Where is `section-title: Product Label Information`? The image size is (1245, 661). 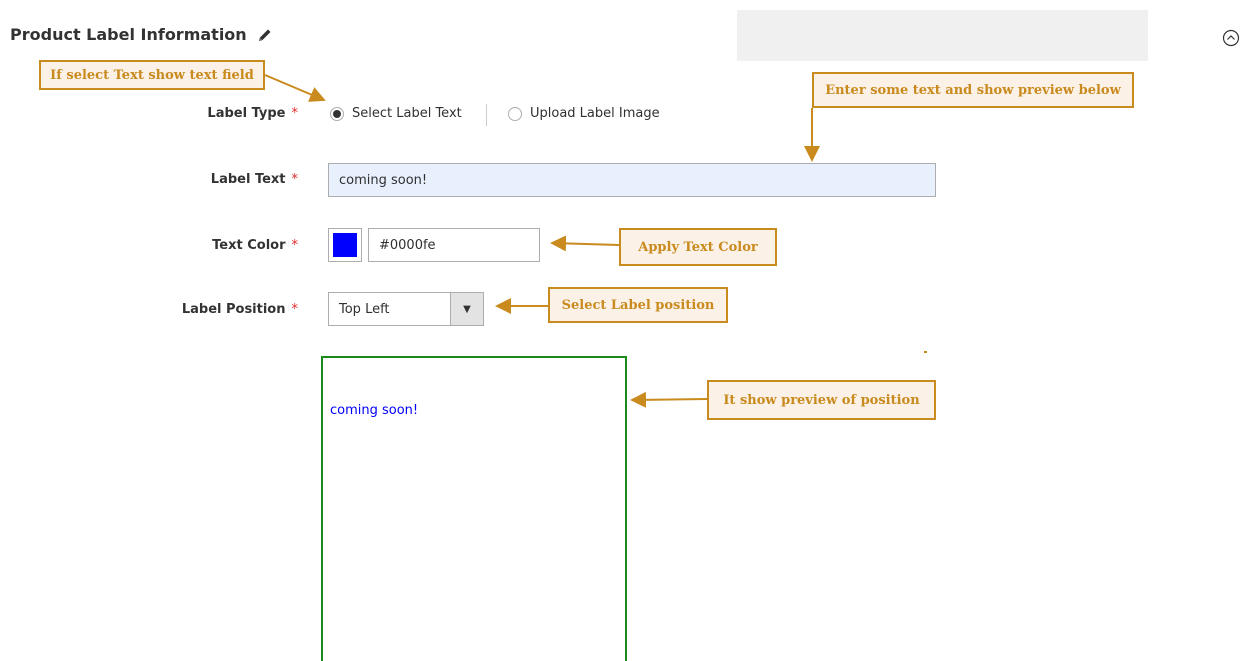 section-title: Product Label Information is located at coordinates (128, 34).